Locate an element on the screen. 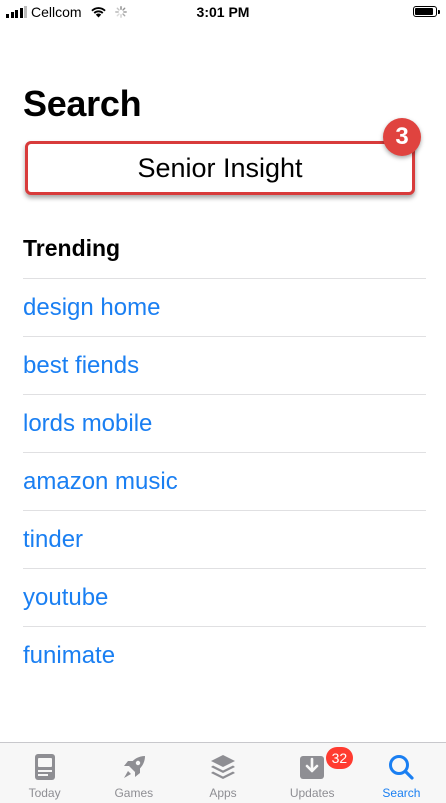 The height and width of the screenshot is (803, 446). tab-today: Today is located at coordinates (44, 773).